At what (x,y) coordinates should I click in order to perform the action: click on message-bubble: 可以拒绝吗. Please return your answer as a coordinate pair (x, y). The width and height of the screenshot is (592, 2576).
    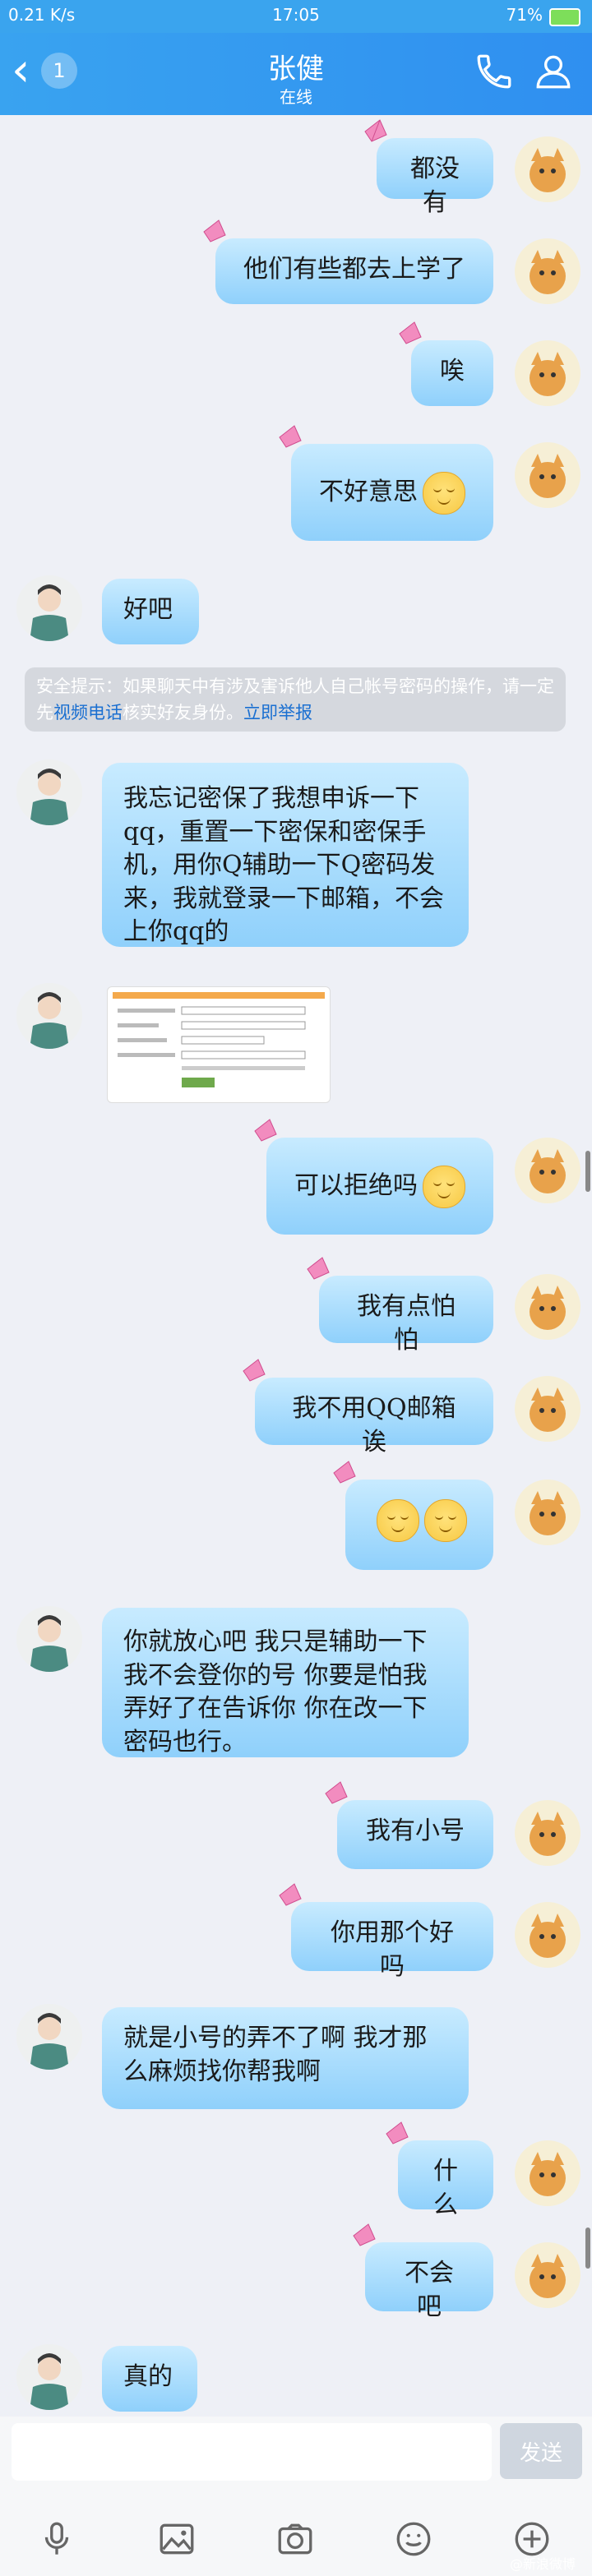
    Looking at the image, I should click on (373, 1177).